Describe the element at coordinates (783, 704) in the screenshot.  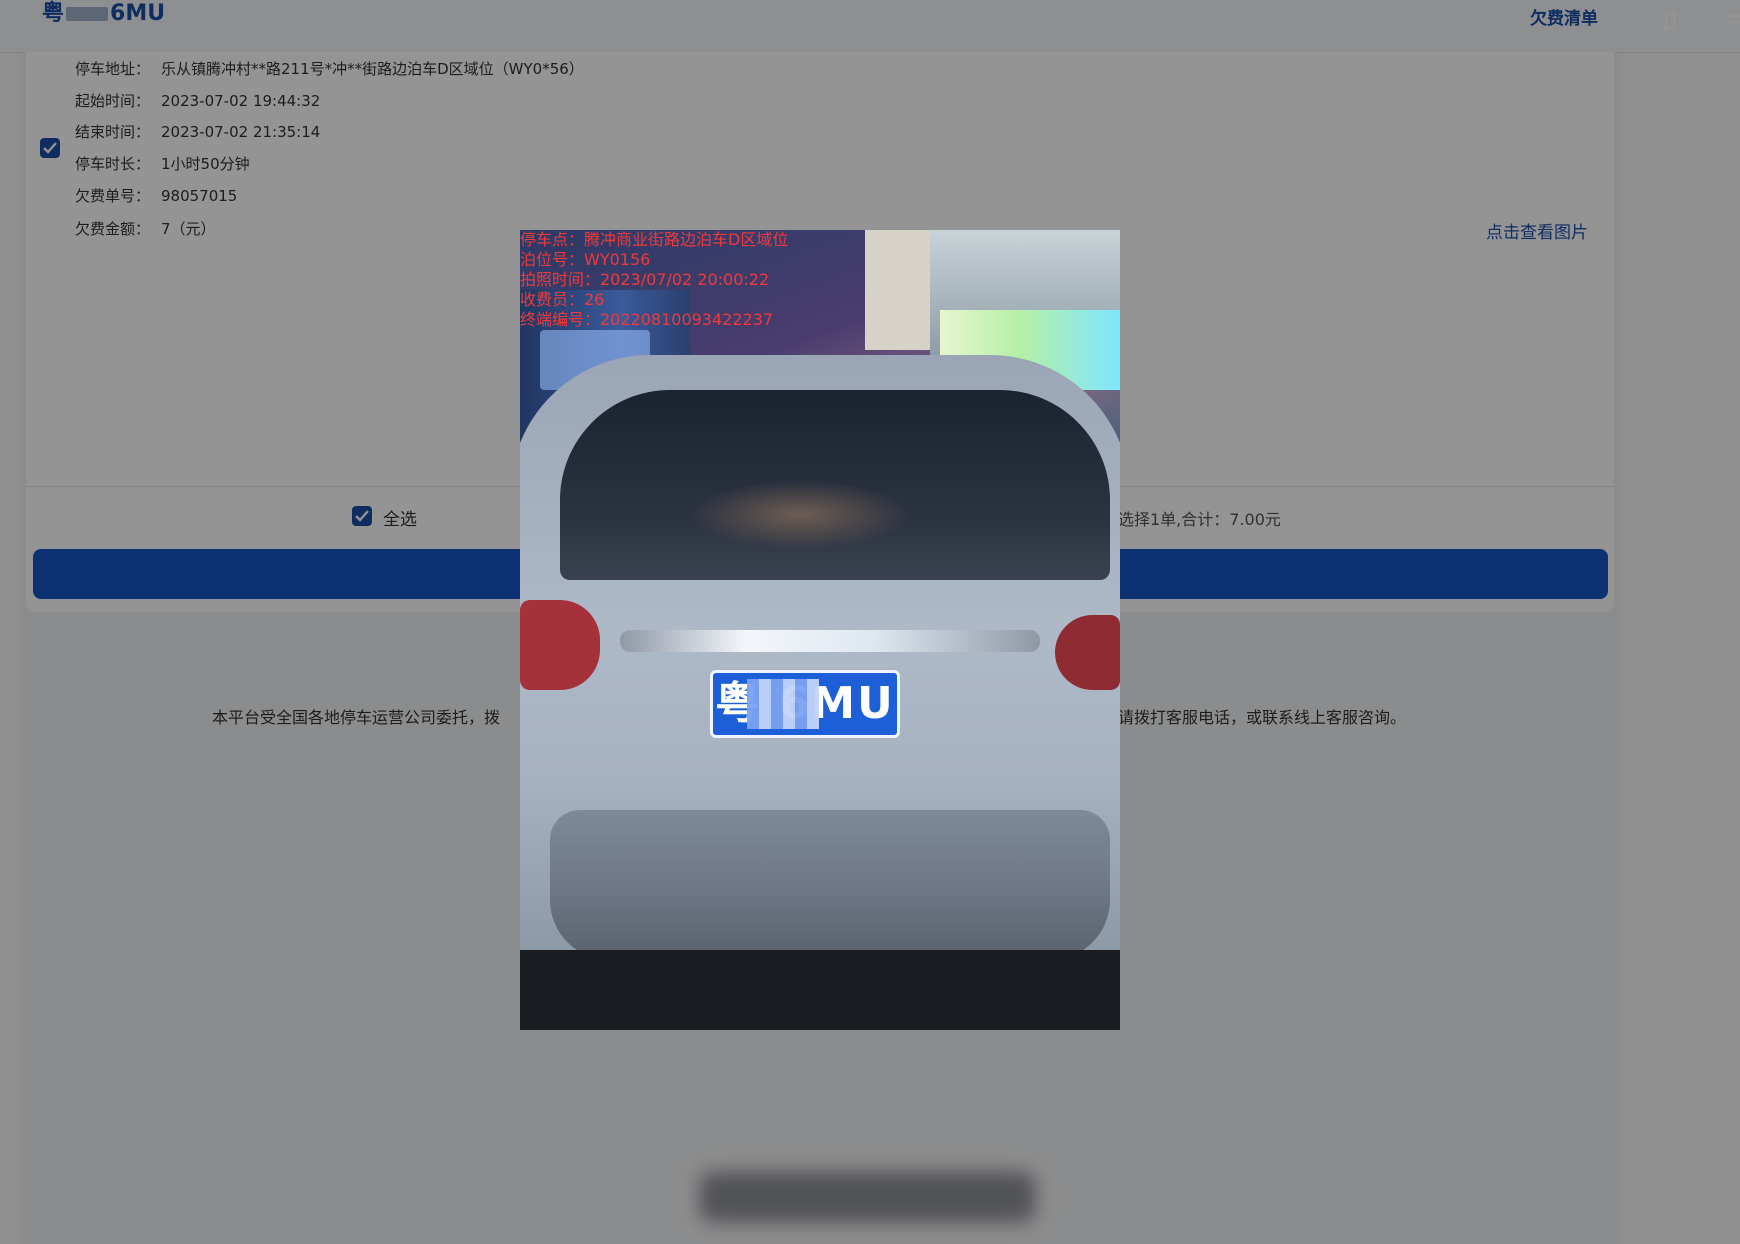
I see `license-plate-mask` at that location.